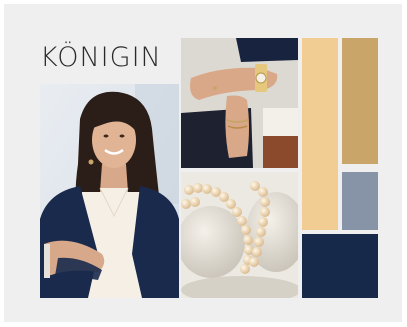 The image size is (407, 327). I want to click on swatch-navy, so click(340, 266).